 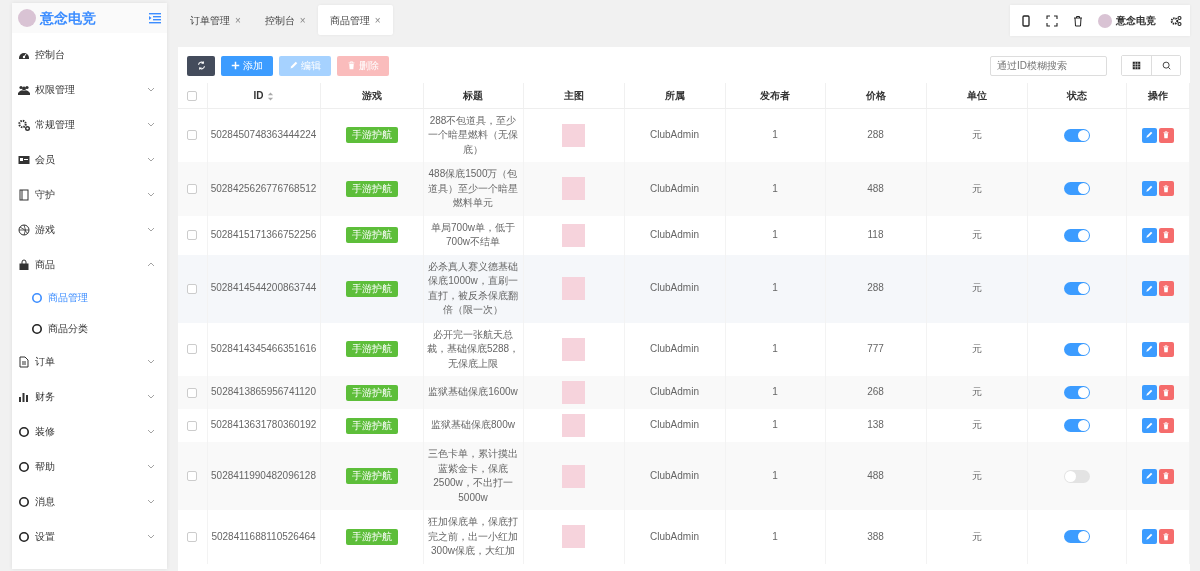 What do you see at coordinates (192, 96) in the screenshot?
I see `select-all-checkbox` at bounding box center [192, 96].